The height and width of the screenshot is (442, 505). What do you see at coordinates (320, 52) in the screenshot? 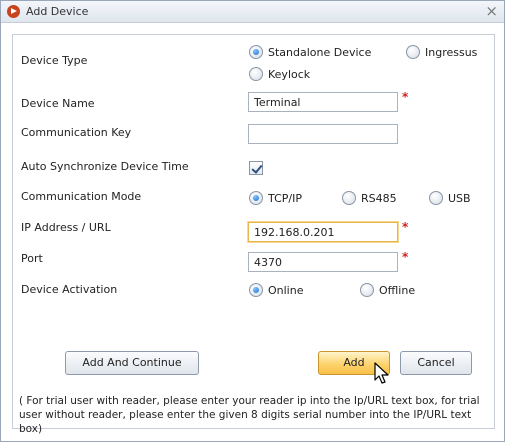
I see `radio-label: Standalone Device` at bounding box center [320, 52].